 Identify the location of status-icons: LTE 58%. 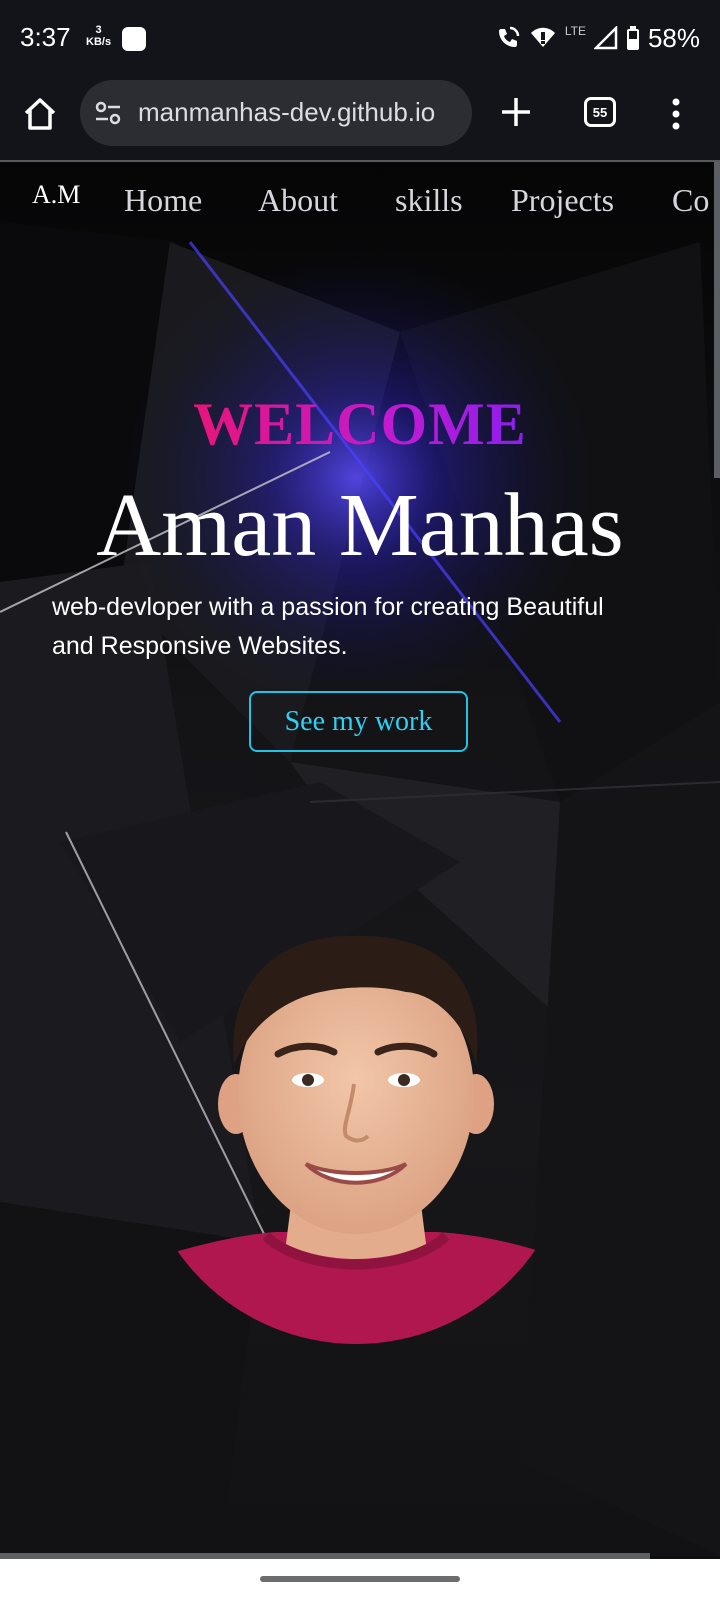
(597, 38).